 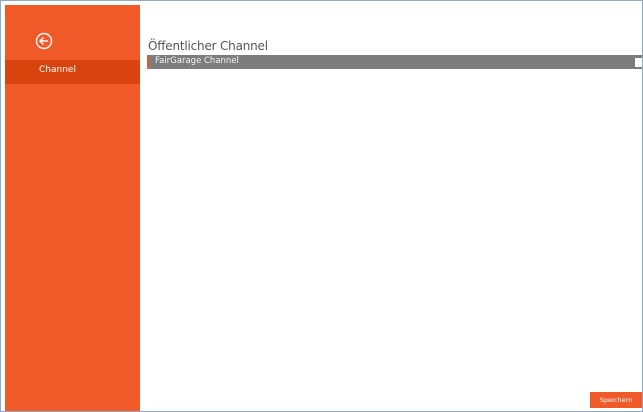 What do you see at coordinates (197, 61) in the screenshot?
I see `channel-label: FairGarage Channel` at bounding box center [197, 61].